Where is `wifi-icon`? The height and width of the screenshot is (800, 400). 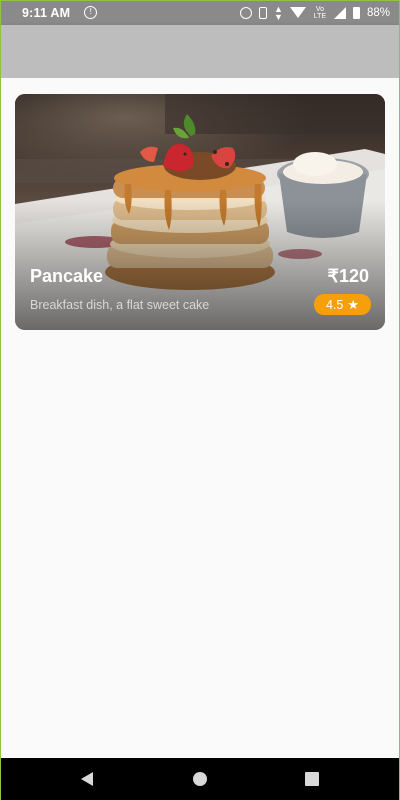 wifi-icon is located at coordinates (297, 12).